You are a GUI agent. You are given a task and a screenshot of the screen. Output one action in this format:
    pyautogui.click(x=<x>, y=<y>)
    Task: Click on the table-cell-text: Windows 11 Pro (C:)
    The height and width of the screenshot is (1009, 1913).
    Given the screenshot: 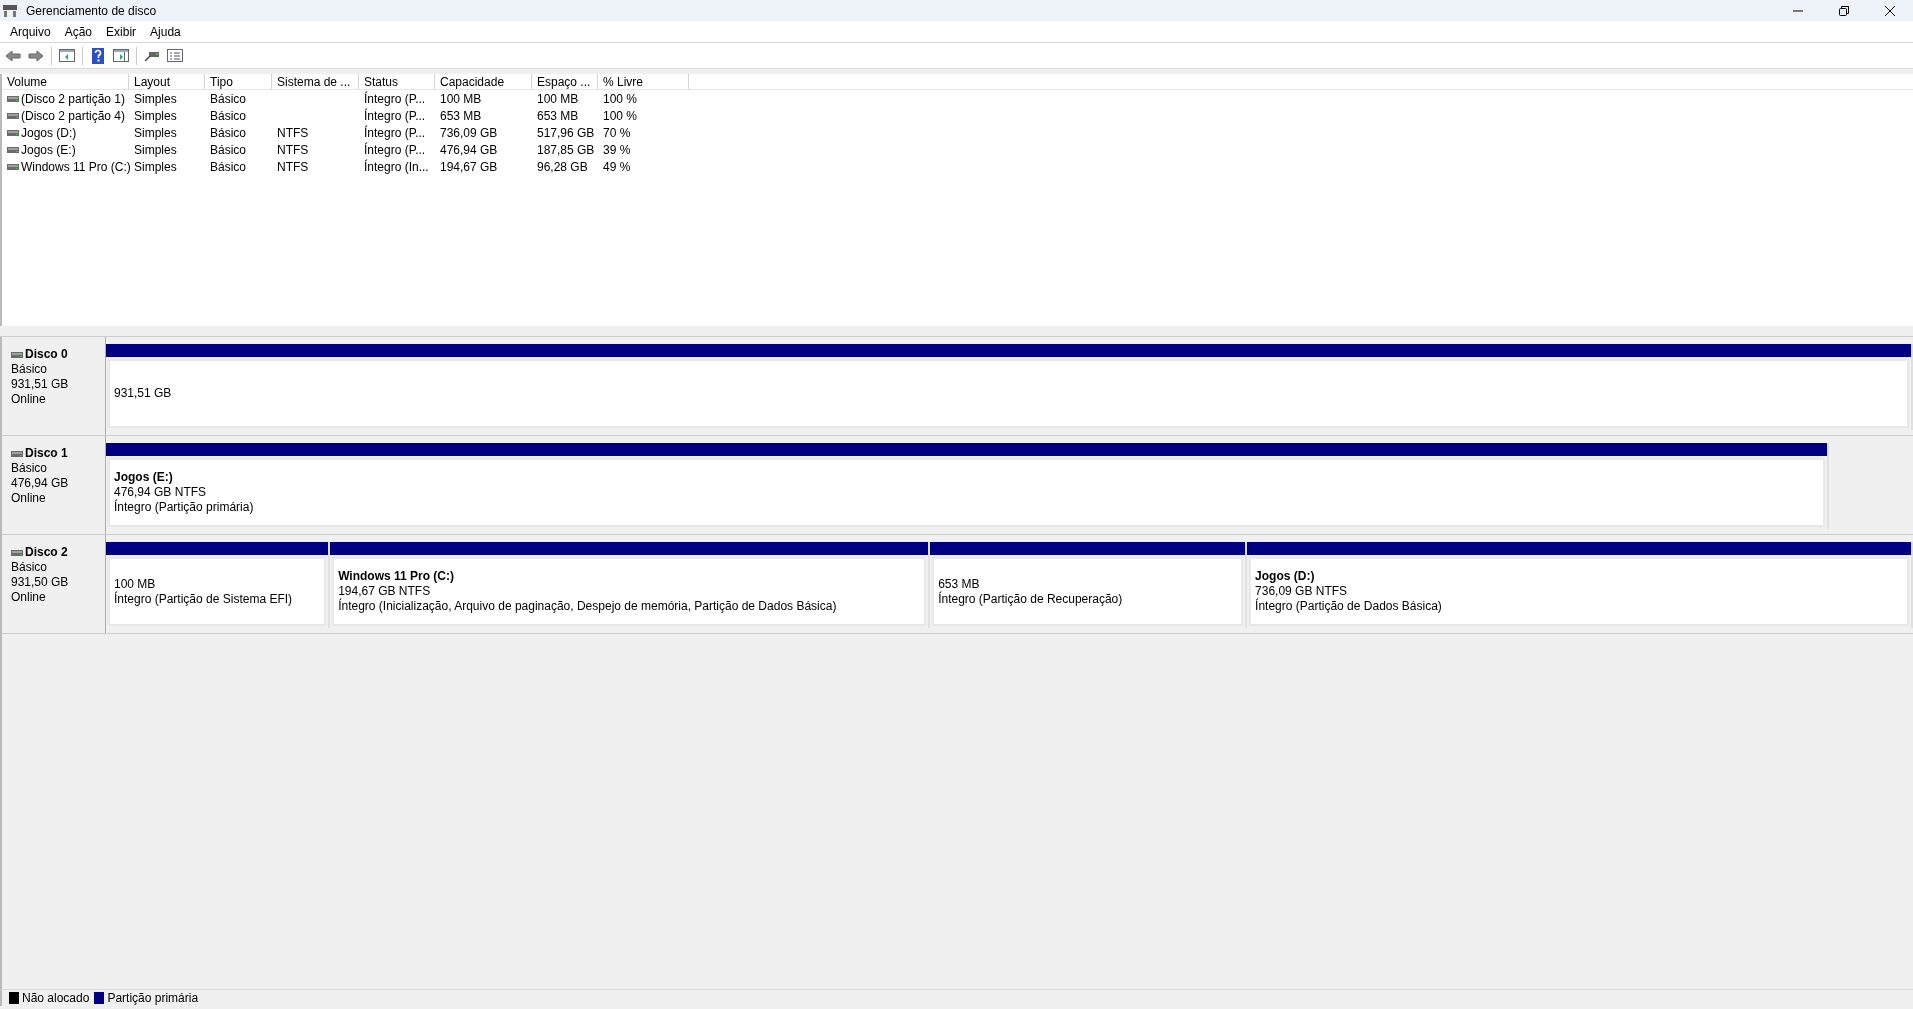 What is the action you would take?
    pyautogui.click(x=76, y=167)
    